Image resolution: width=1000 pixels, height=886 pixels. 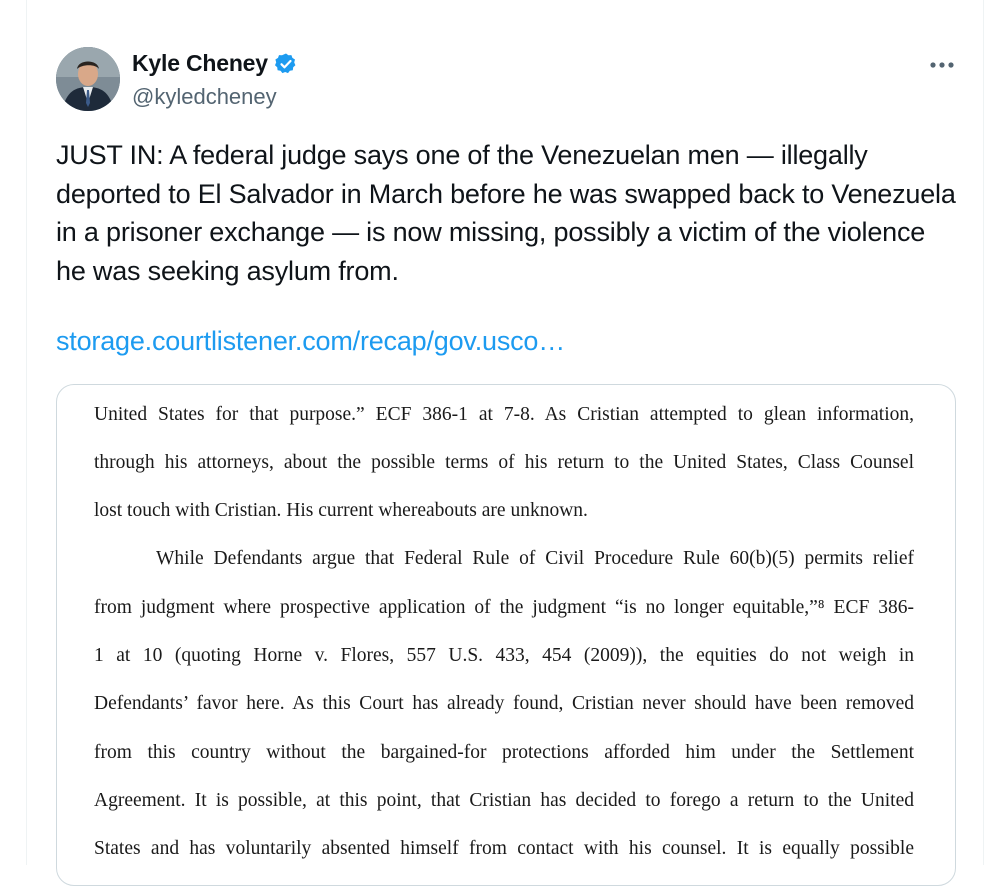 What do you see at coordinates (200, 63) in the screenshot?
I see `author-display-name: Kyle Cheney` at bounding box center [200, 63].